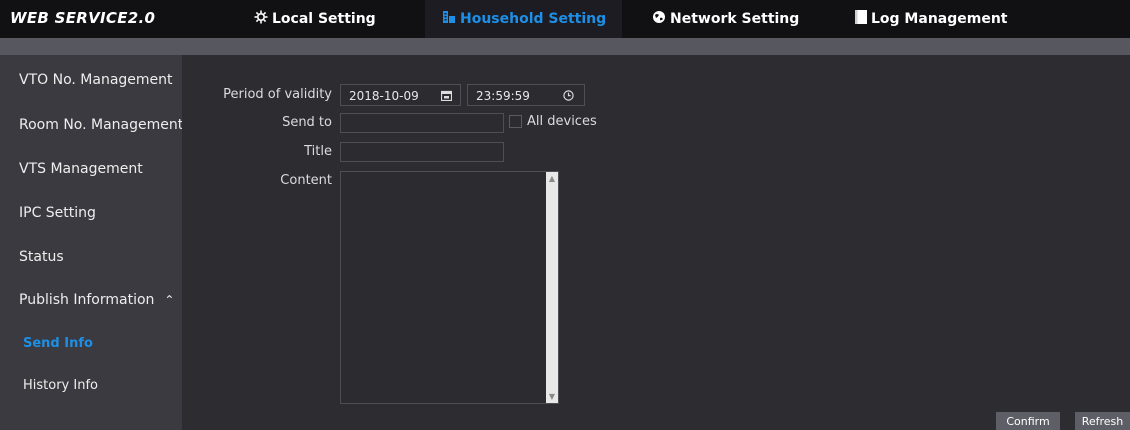 The image size is (1130, 430). Describe the element at coordinates (568, 95) in the screenshot. I see `clock-icon` at that location.